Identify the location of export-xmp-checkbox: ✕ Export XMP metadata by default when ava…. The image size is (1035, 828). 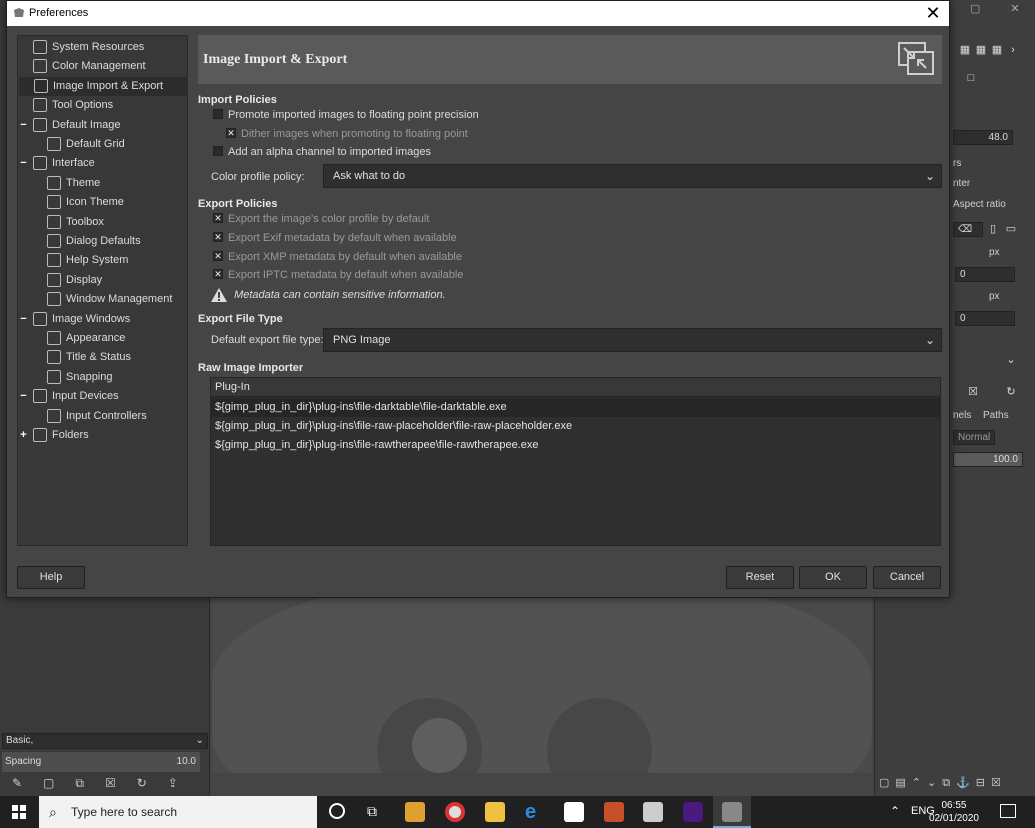
(337, 257).